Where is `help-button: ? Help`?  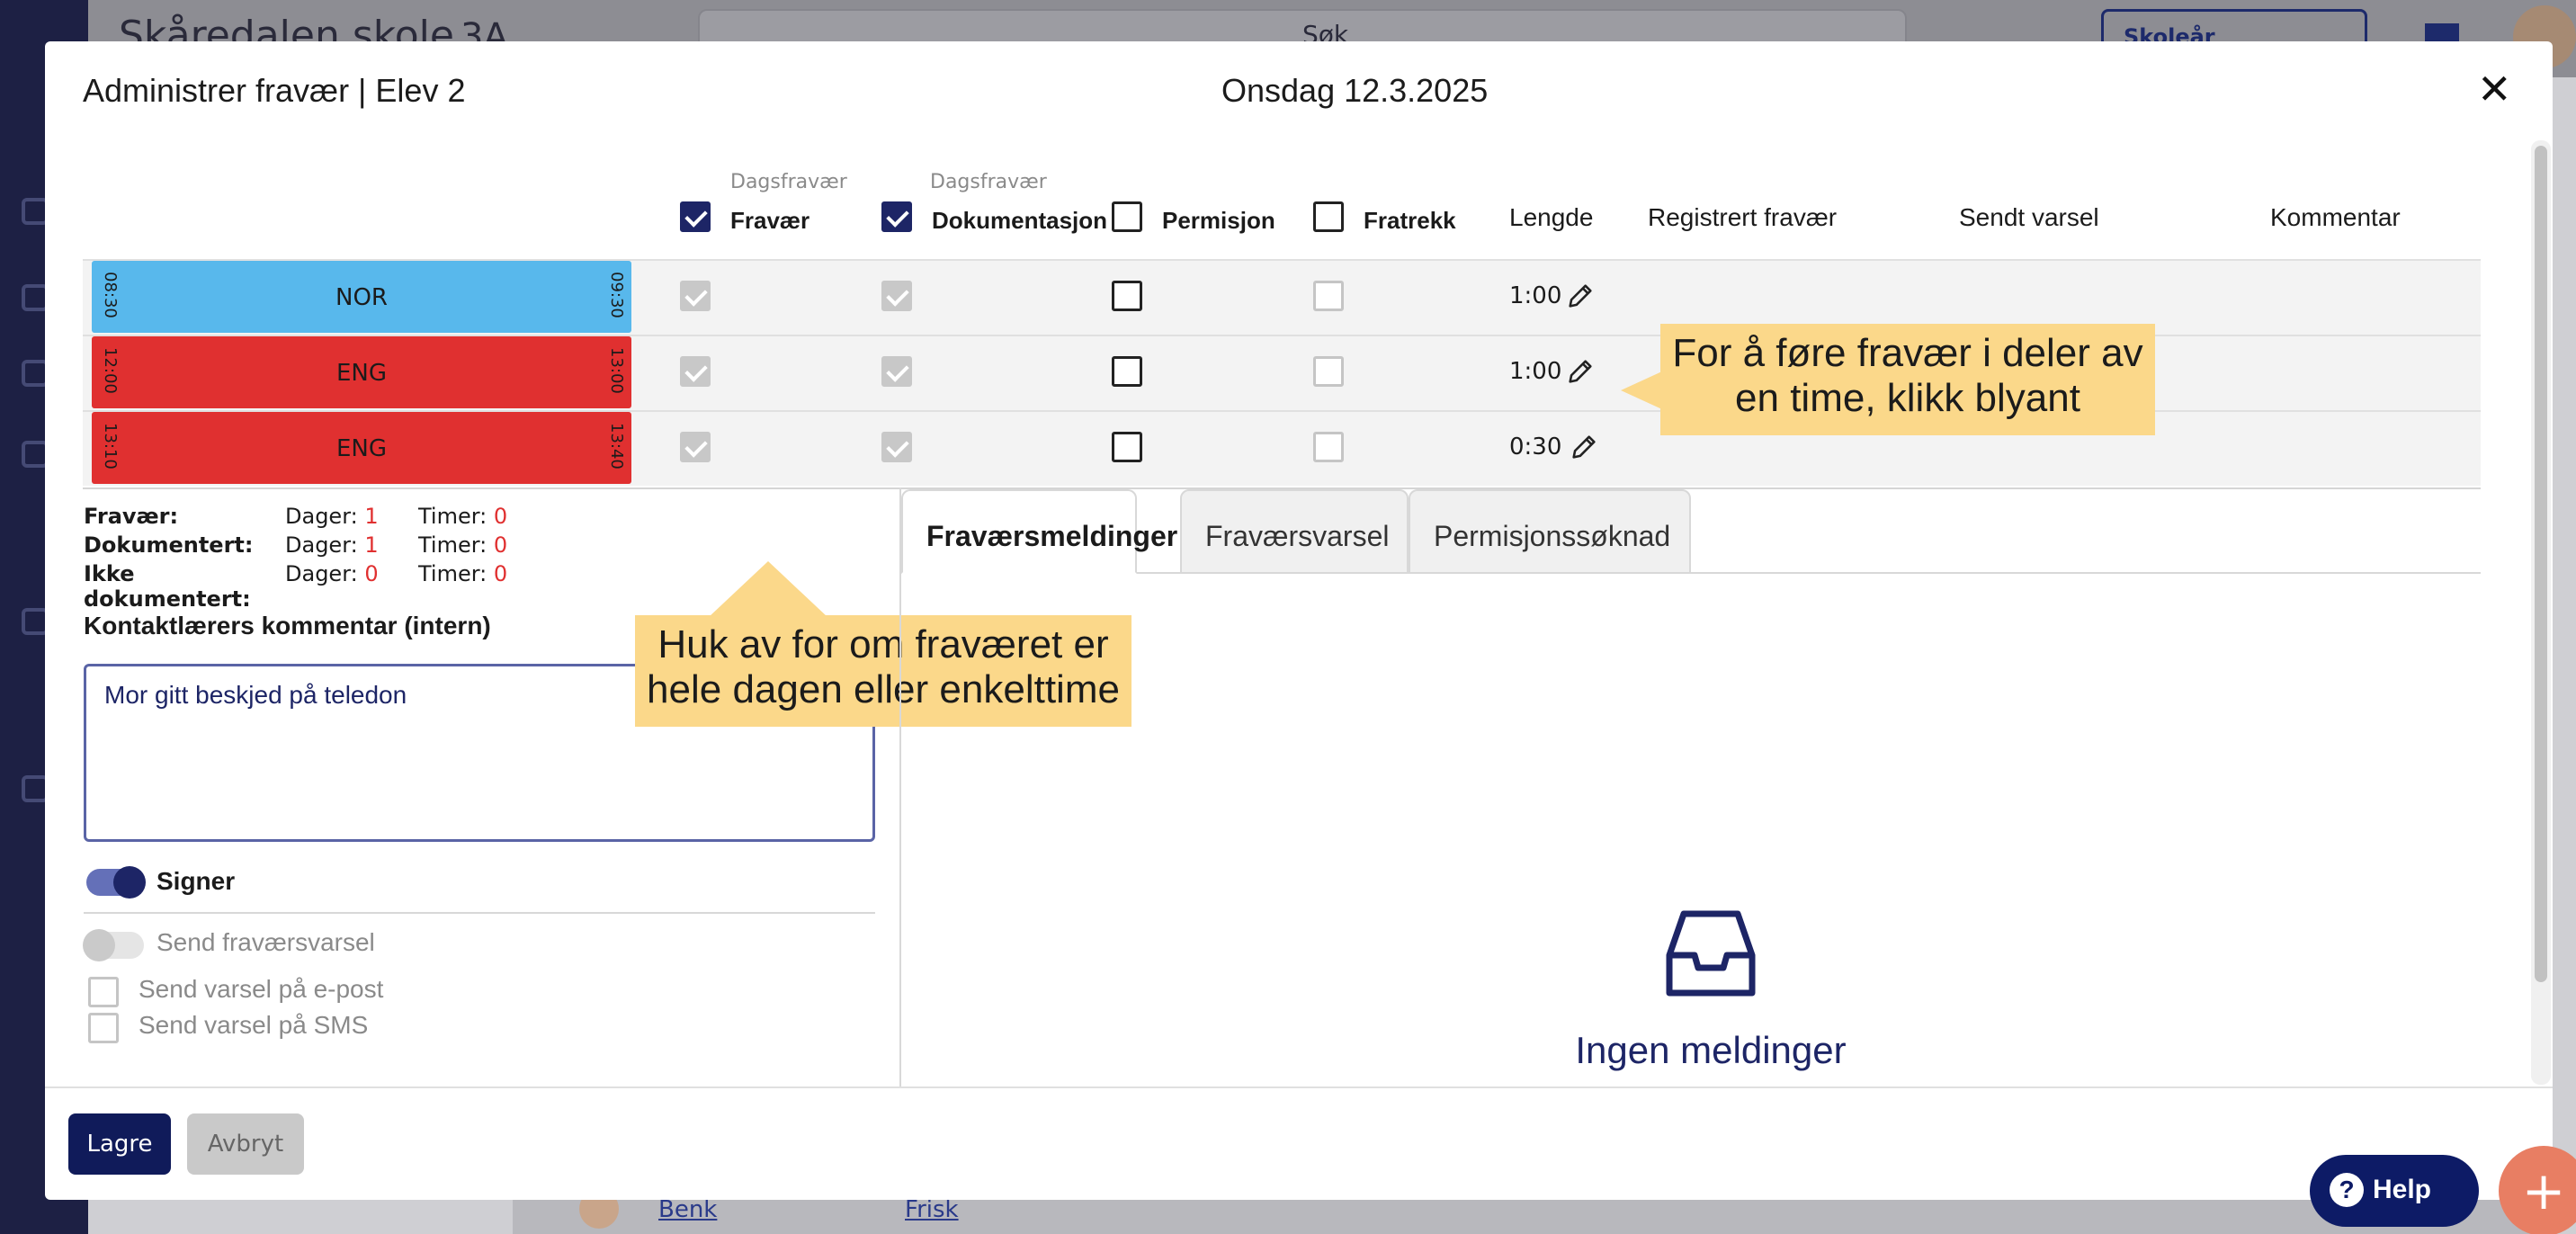 help-button: ? Help is located at coordinates (2394, 1191).